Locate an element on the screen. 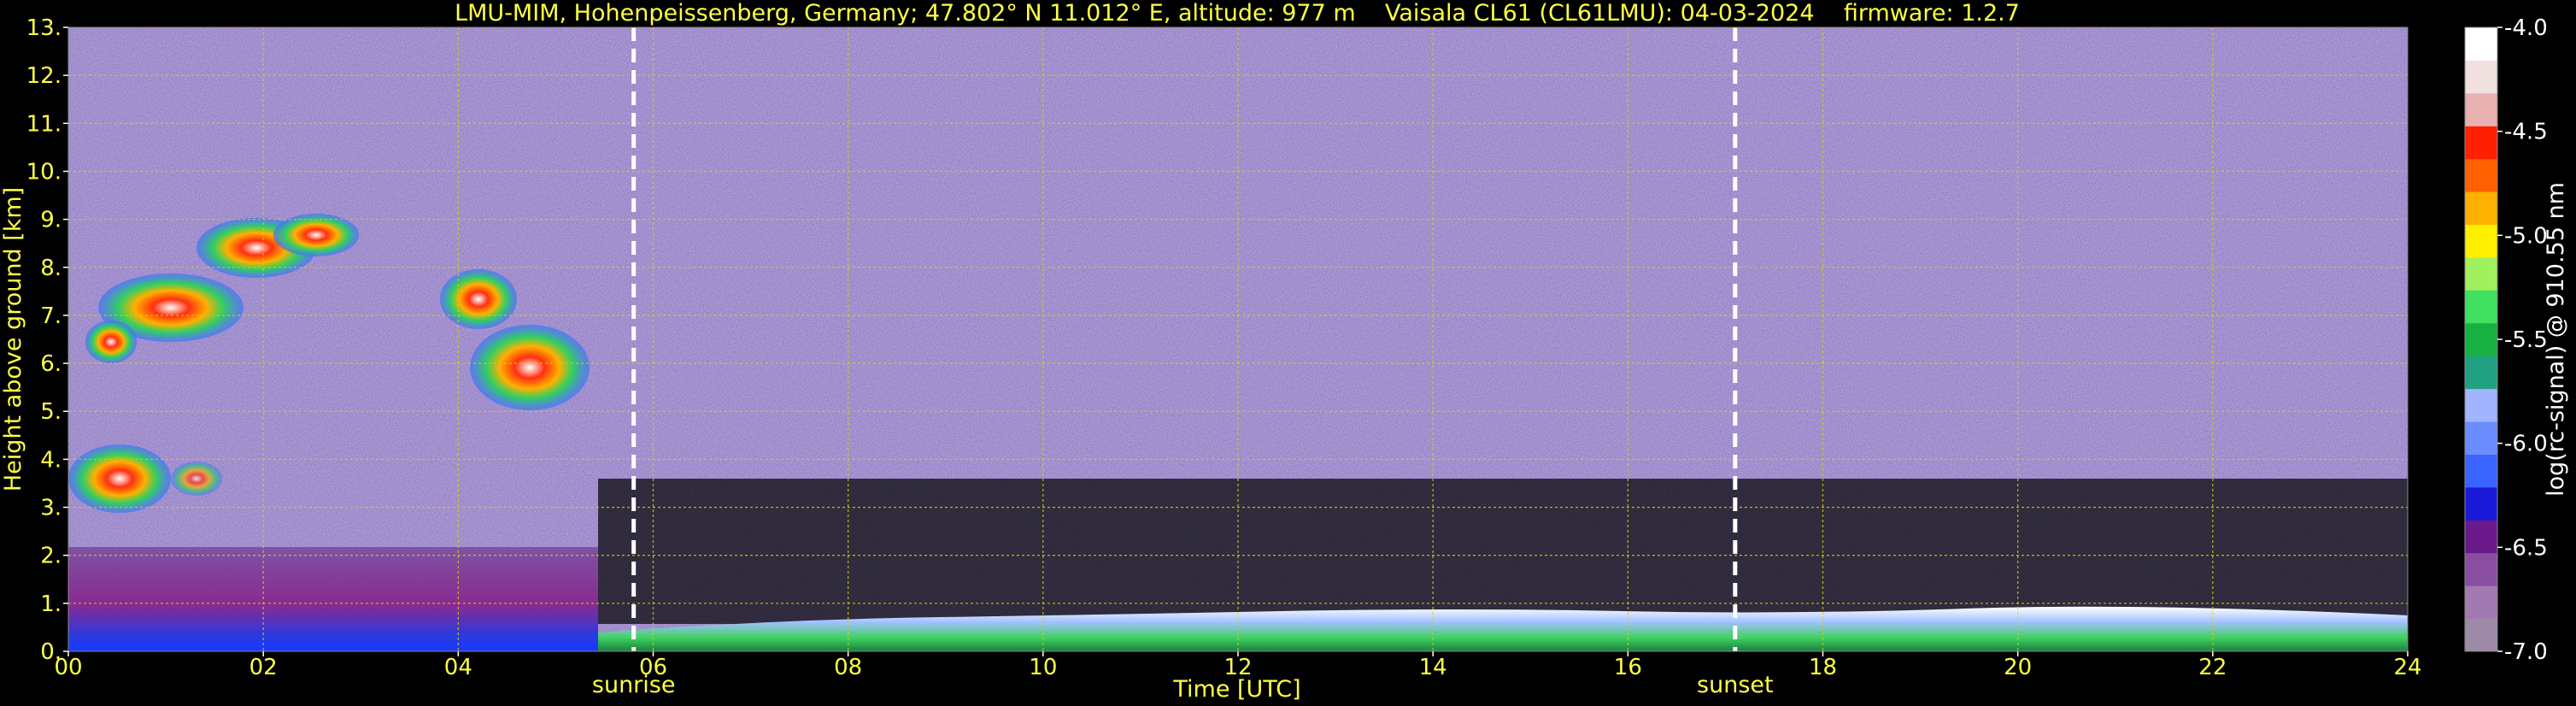 The width and height of the screenshot is (2576, 706). x-tick-label: 22 is located at coordinates (2212, 667).